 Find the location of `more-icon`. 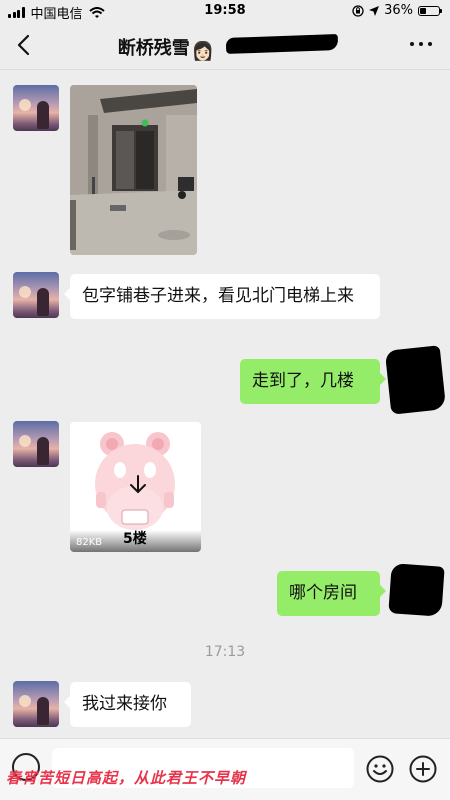

more-icon is located at coordinates (421, 44).